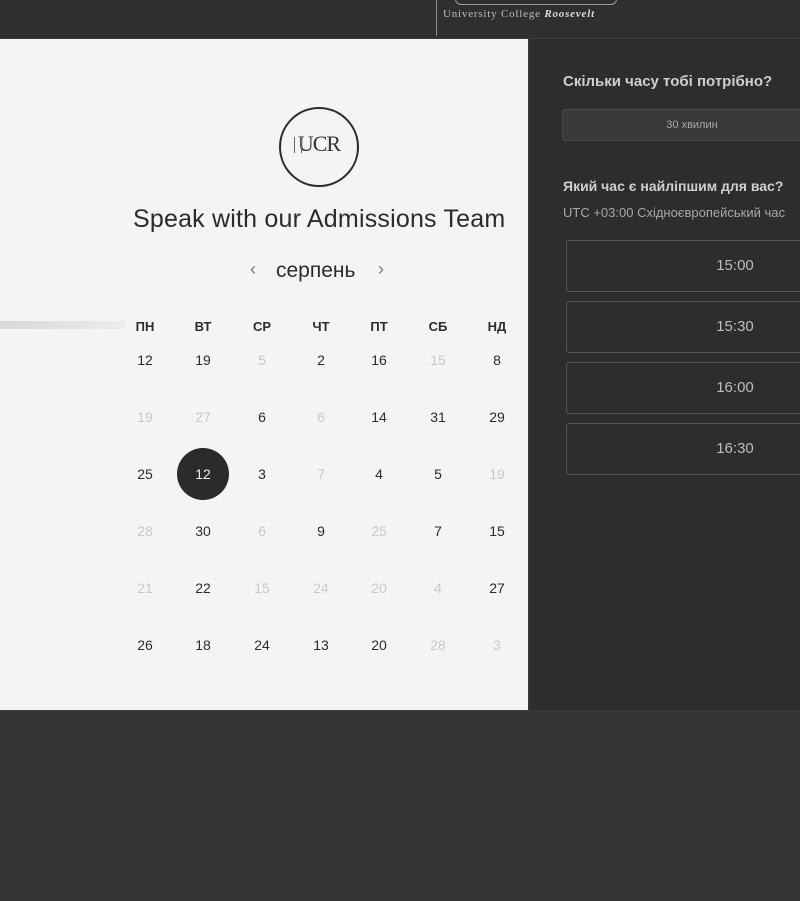 The image size is (800, 901). I want to click on calendar-day-number: 8, so click(497, 360).